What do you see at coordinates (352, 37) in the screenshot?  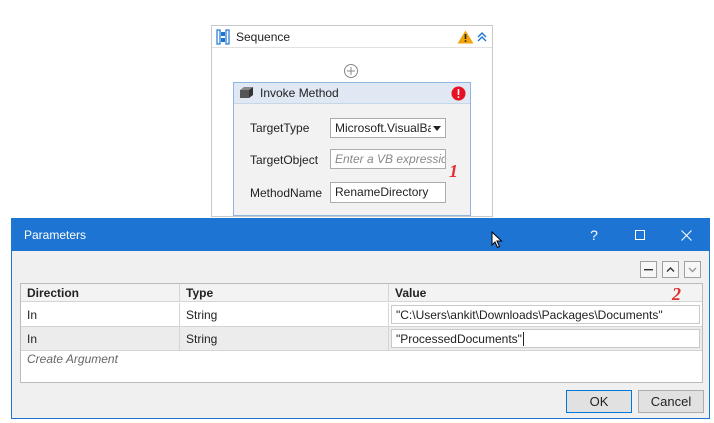 I see `sequence-header: Sequence` at bounding box center [352, 37].